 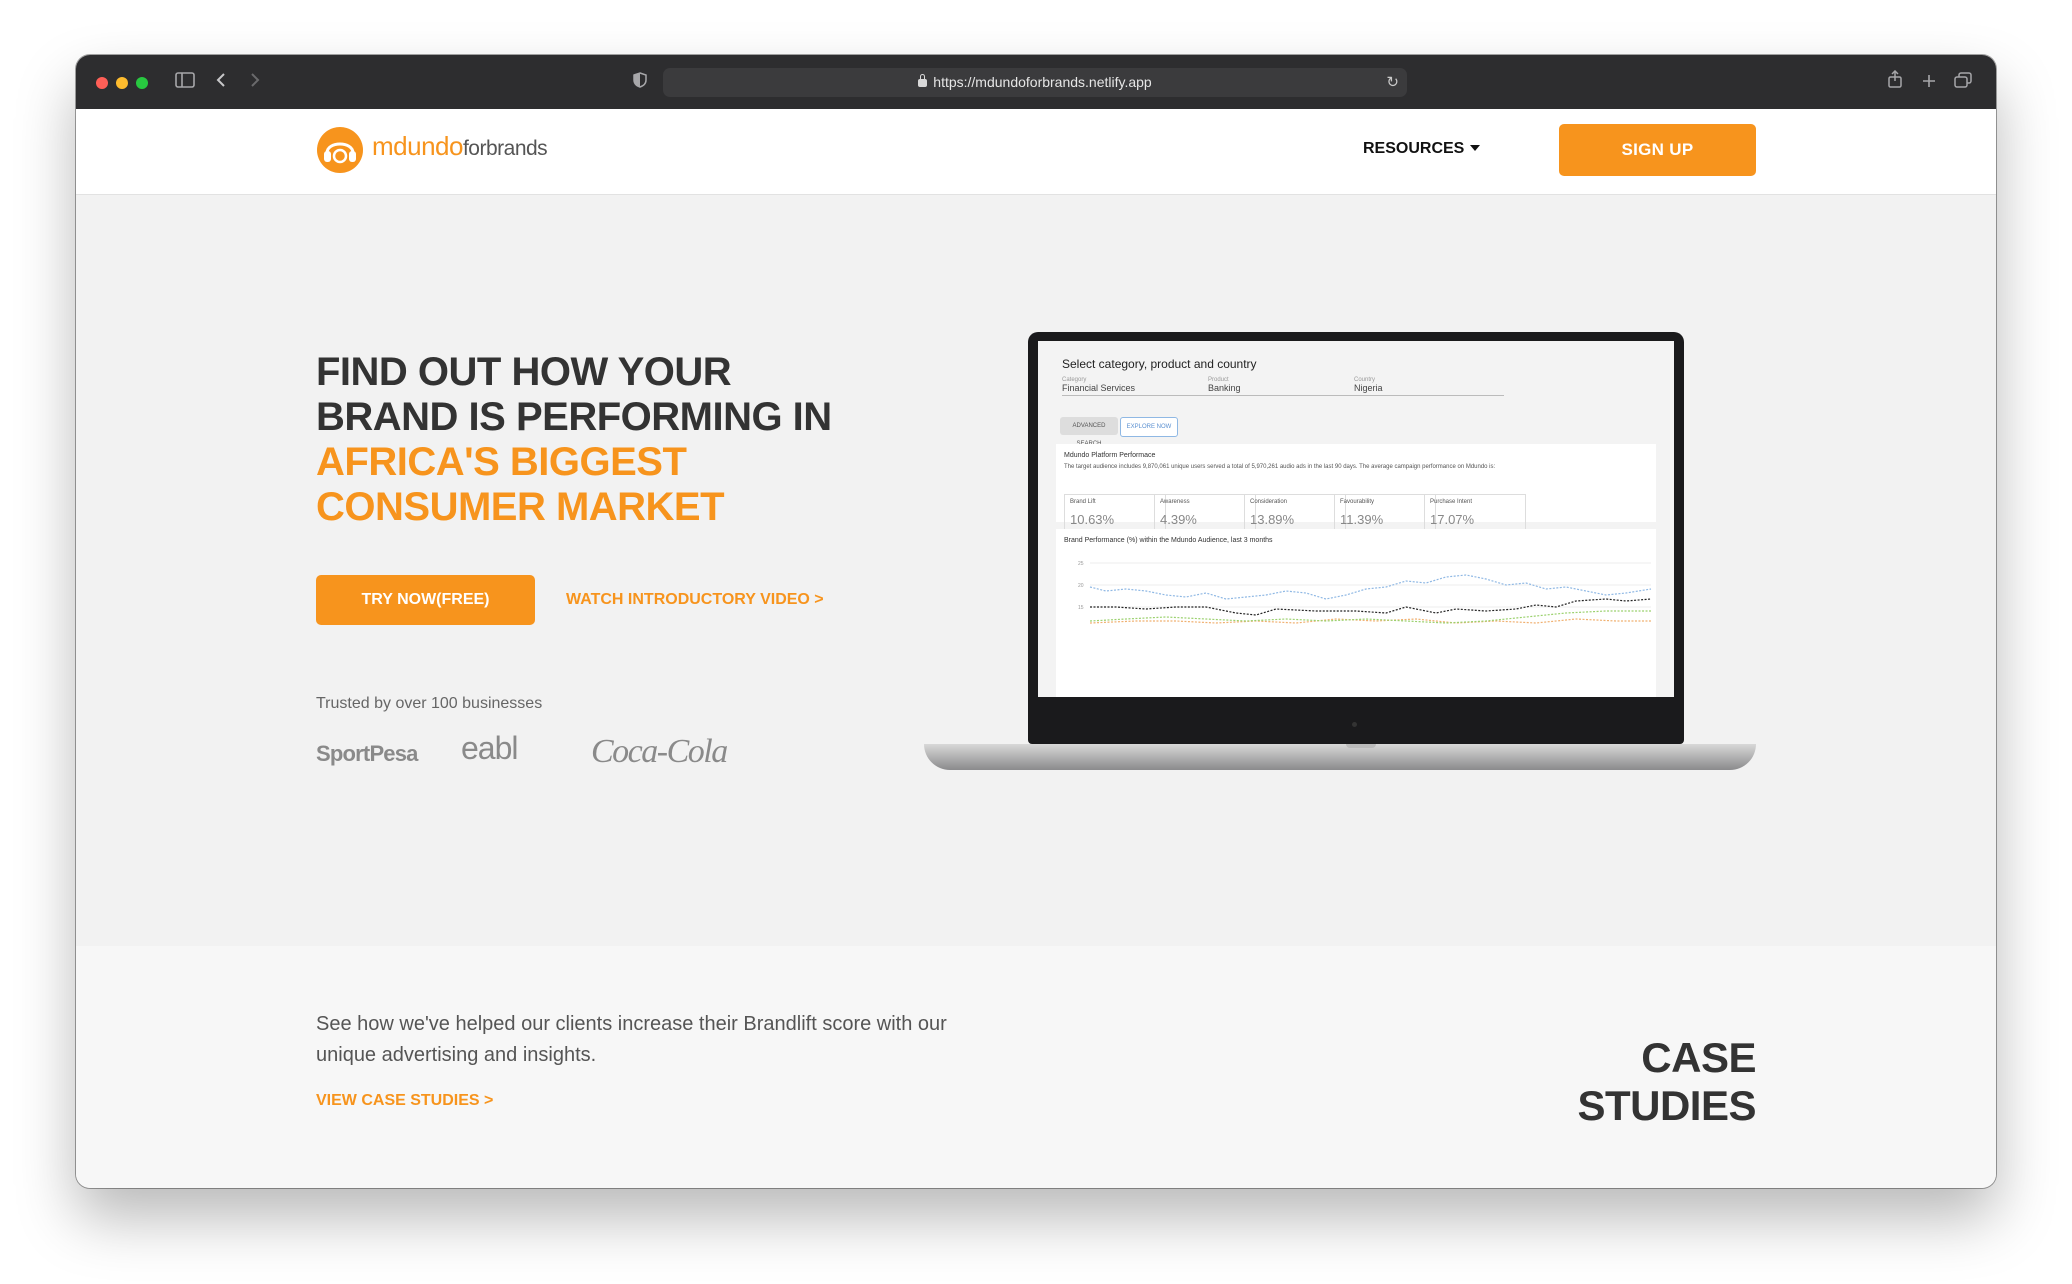 I want to click on laptop-notch, so click(x=1361, y=746).